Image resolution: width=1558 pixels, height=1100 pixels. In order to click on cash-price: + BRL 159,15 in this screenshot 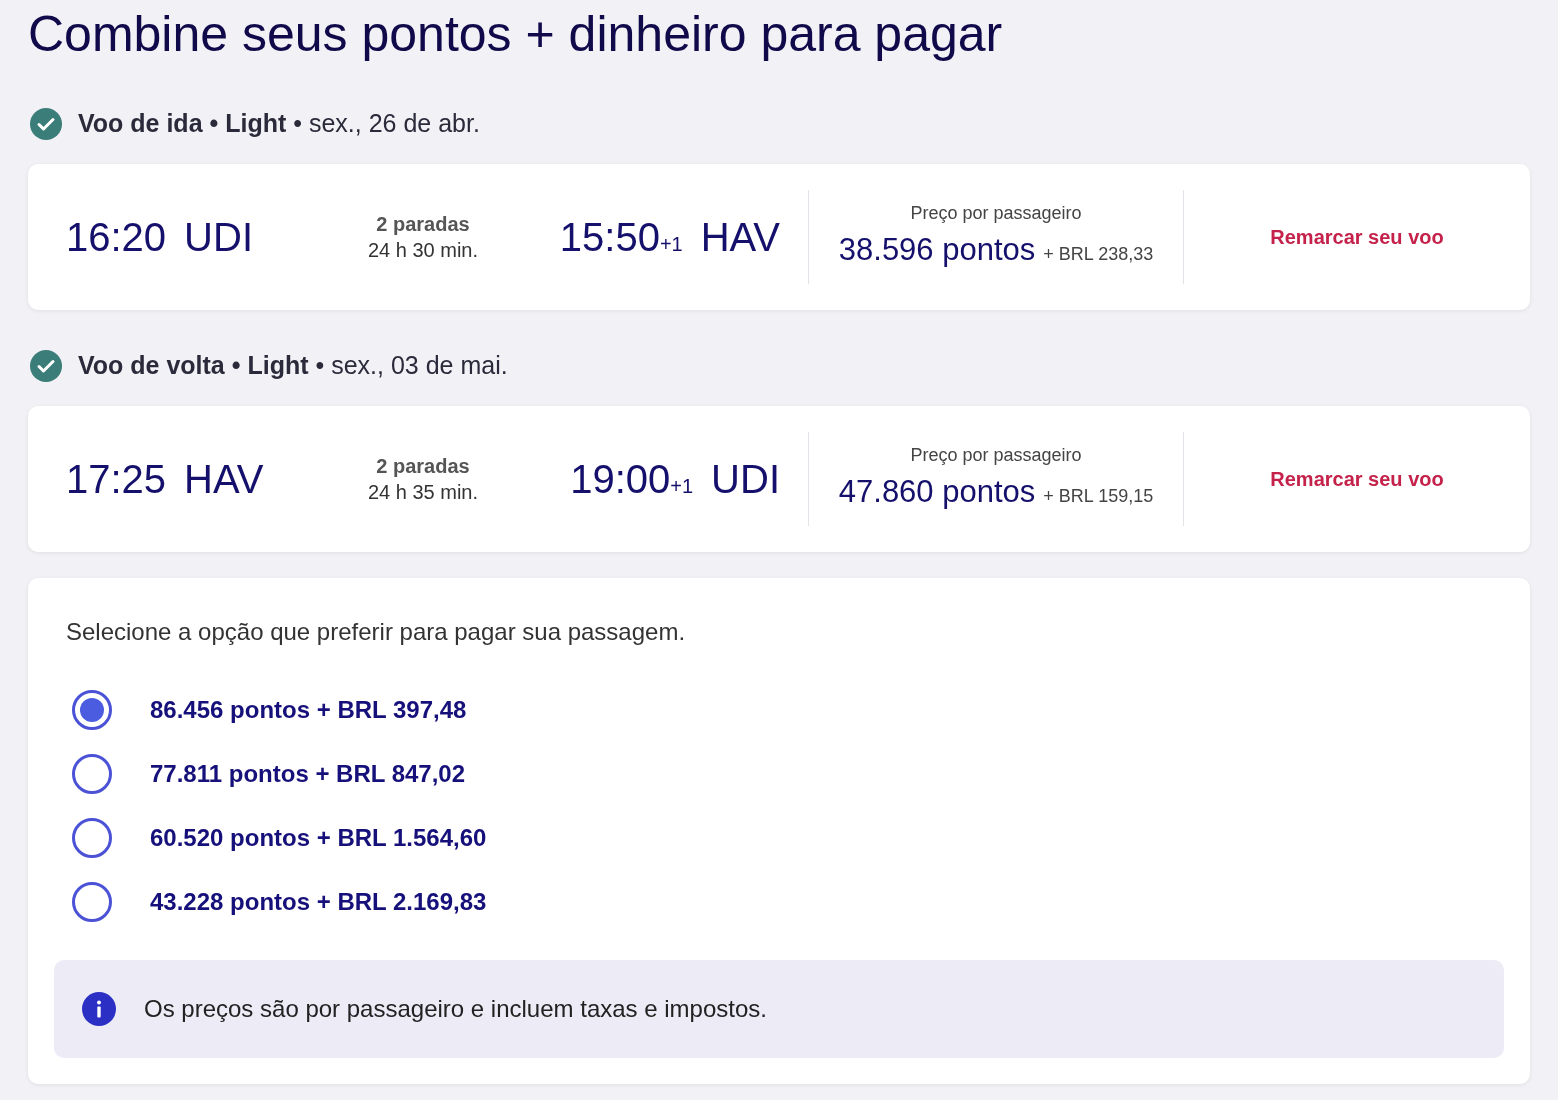, I will do `click(1098, 497)`.